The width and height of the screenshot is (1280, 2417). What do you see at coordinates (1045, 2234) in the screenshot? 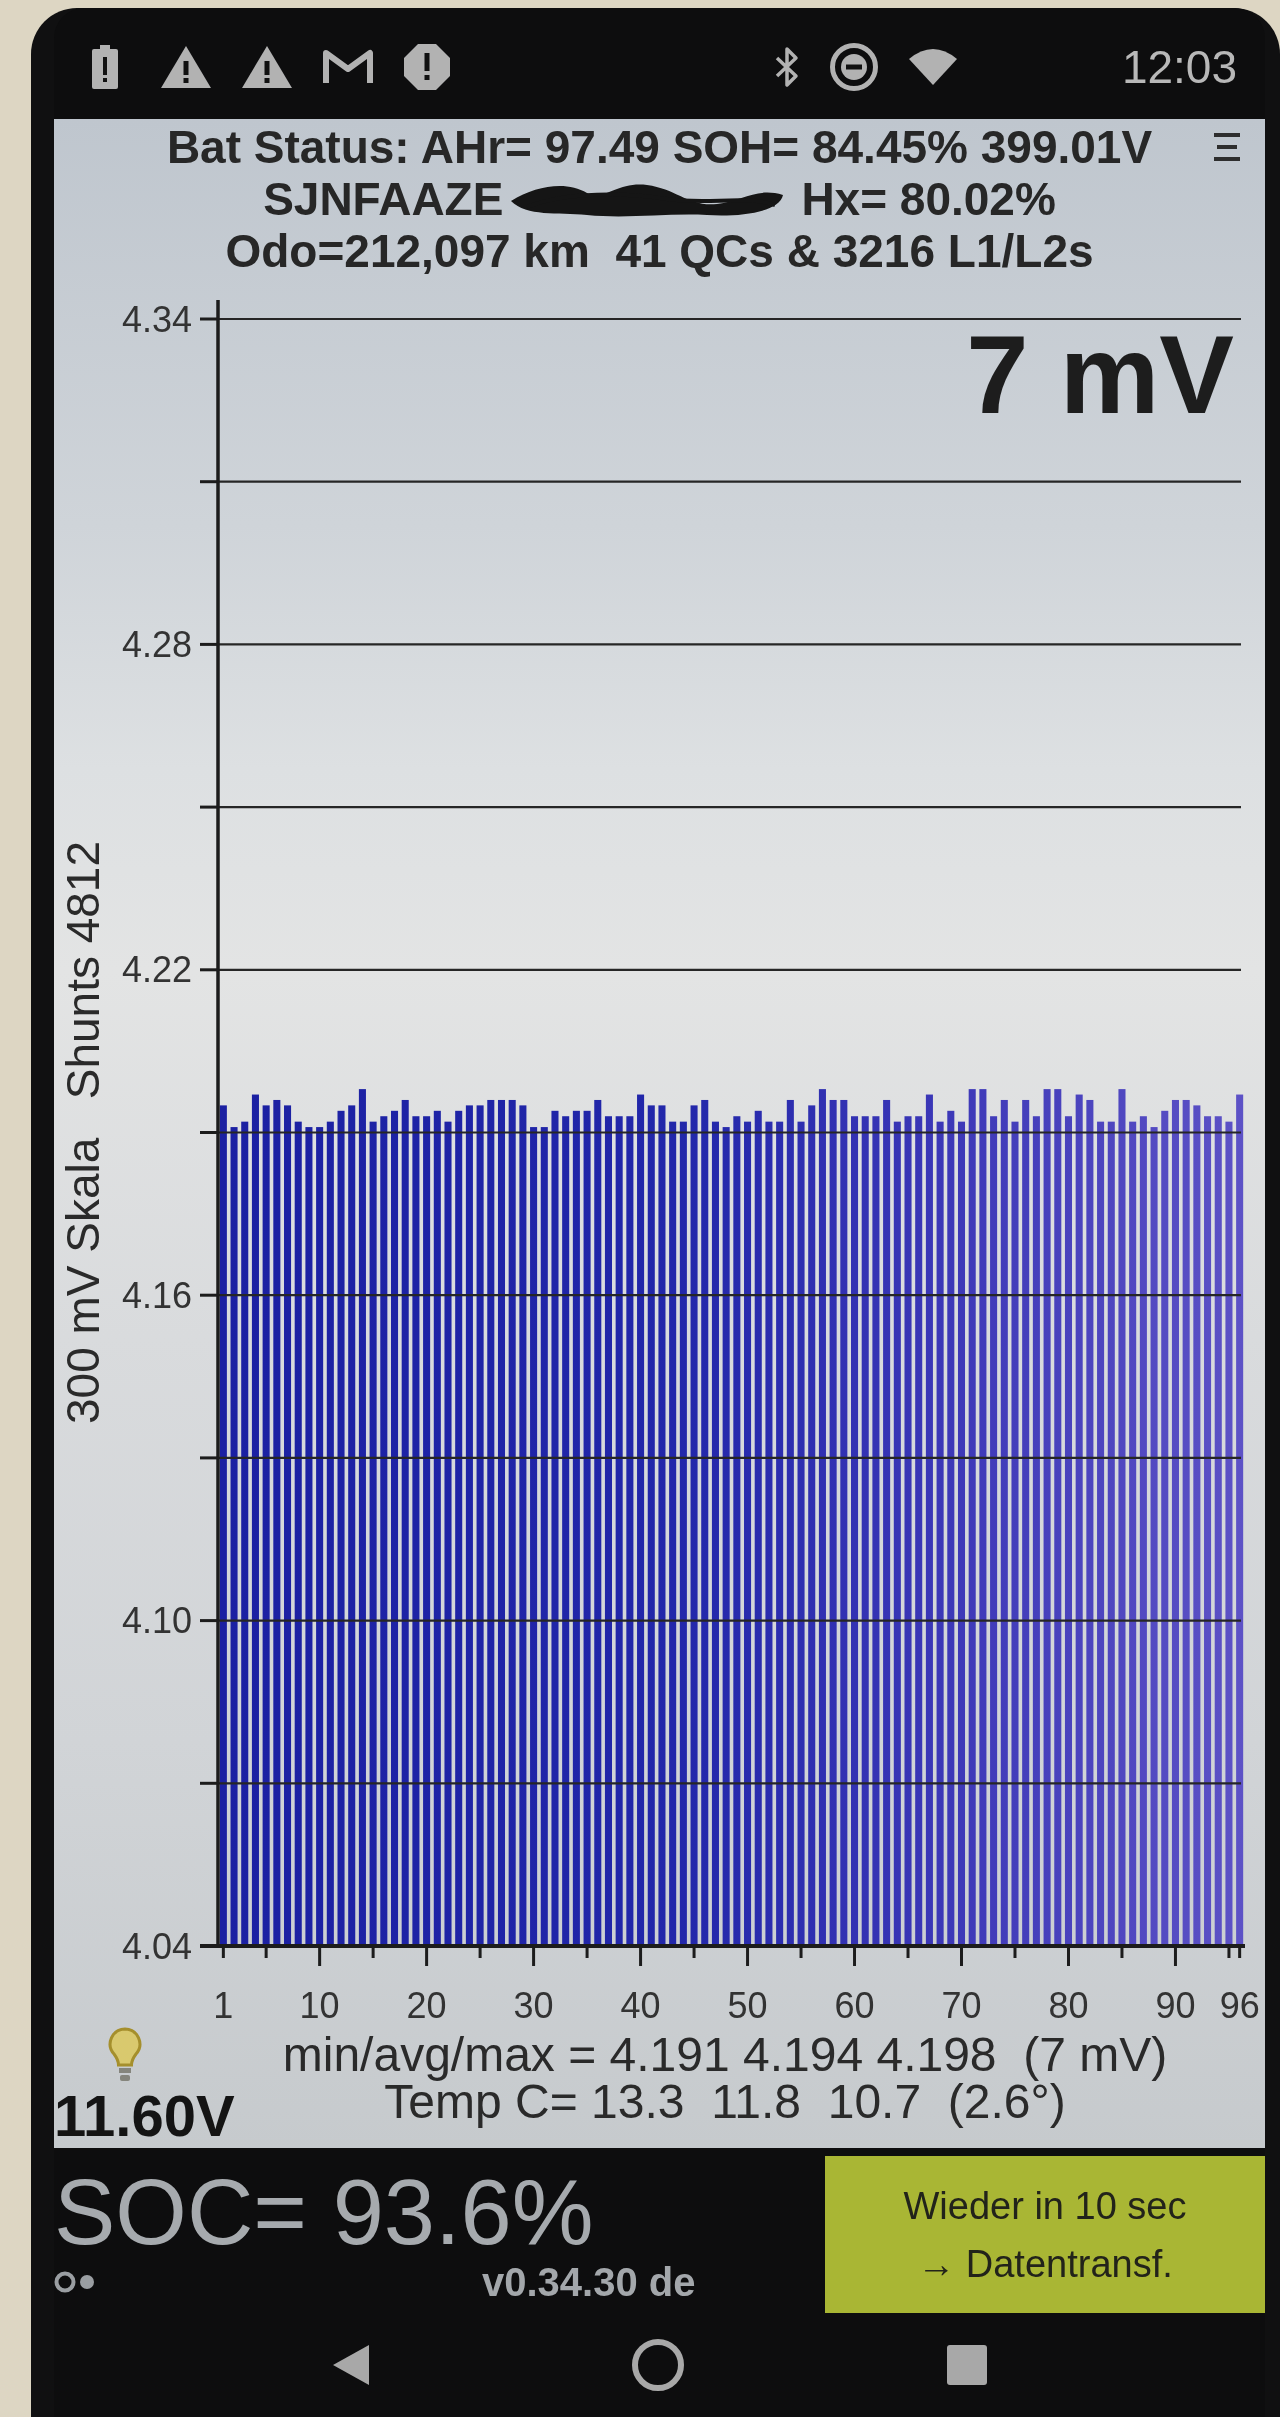
I see `retry-button: Wieder in 10 sec → Datentransf.` at bounding box center [1045, 2234].